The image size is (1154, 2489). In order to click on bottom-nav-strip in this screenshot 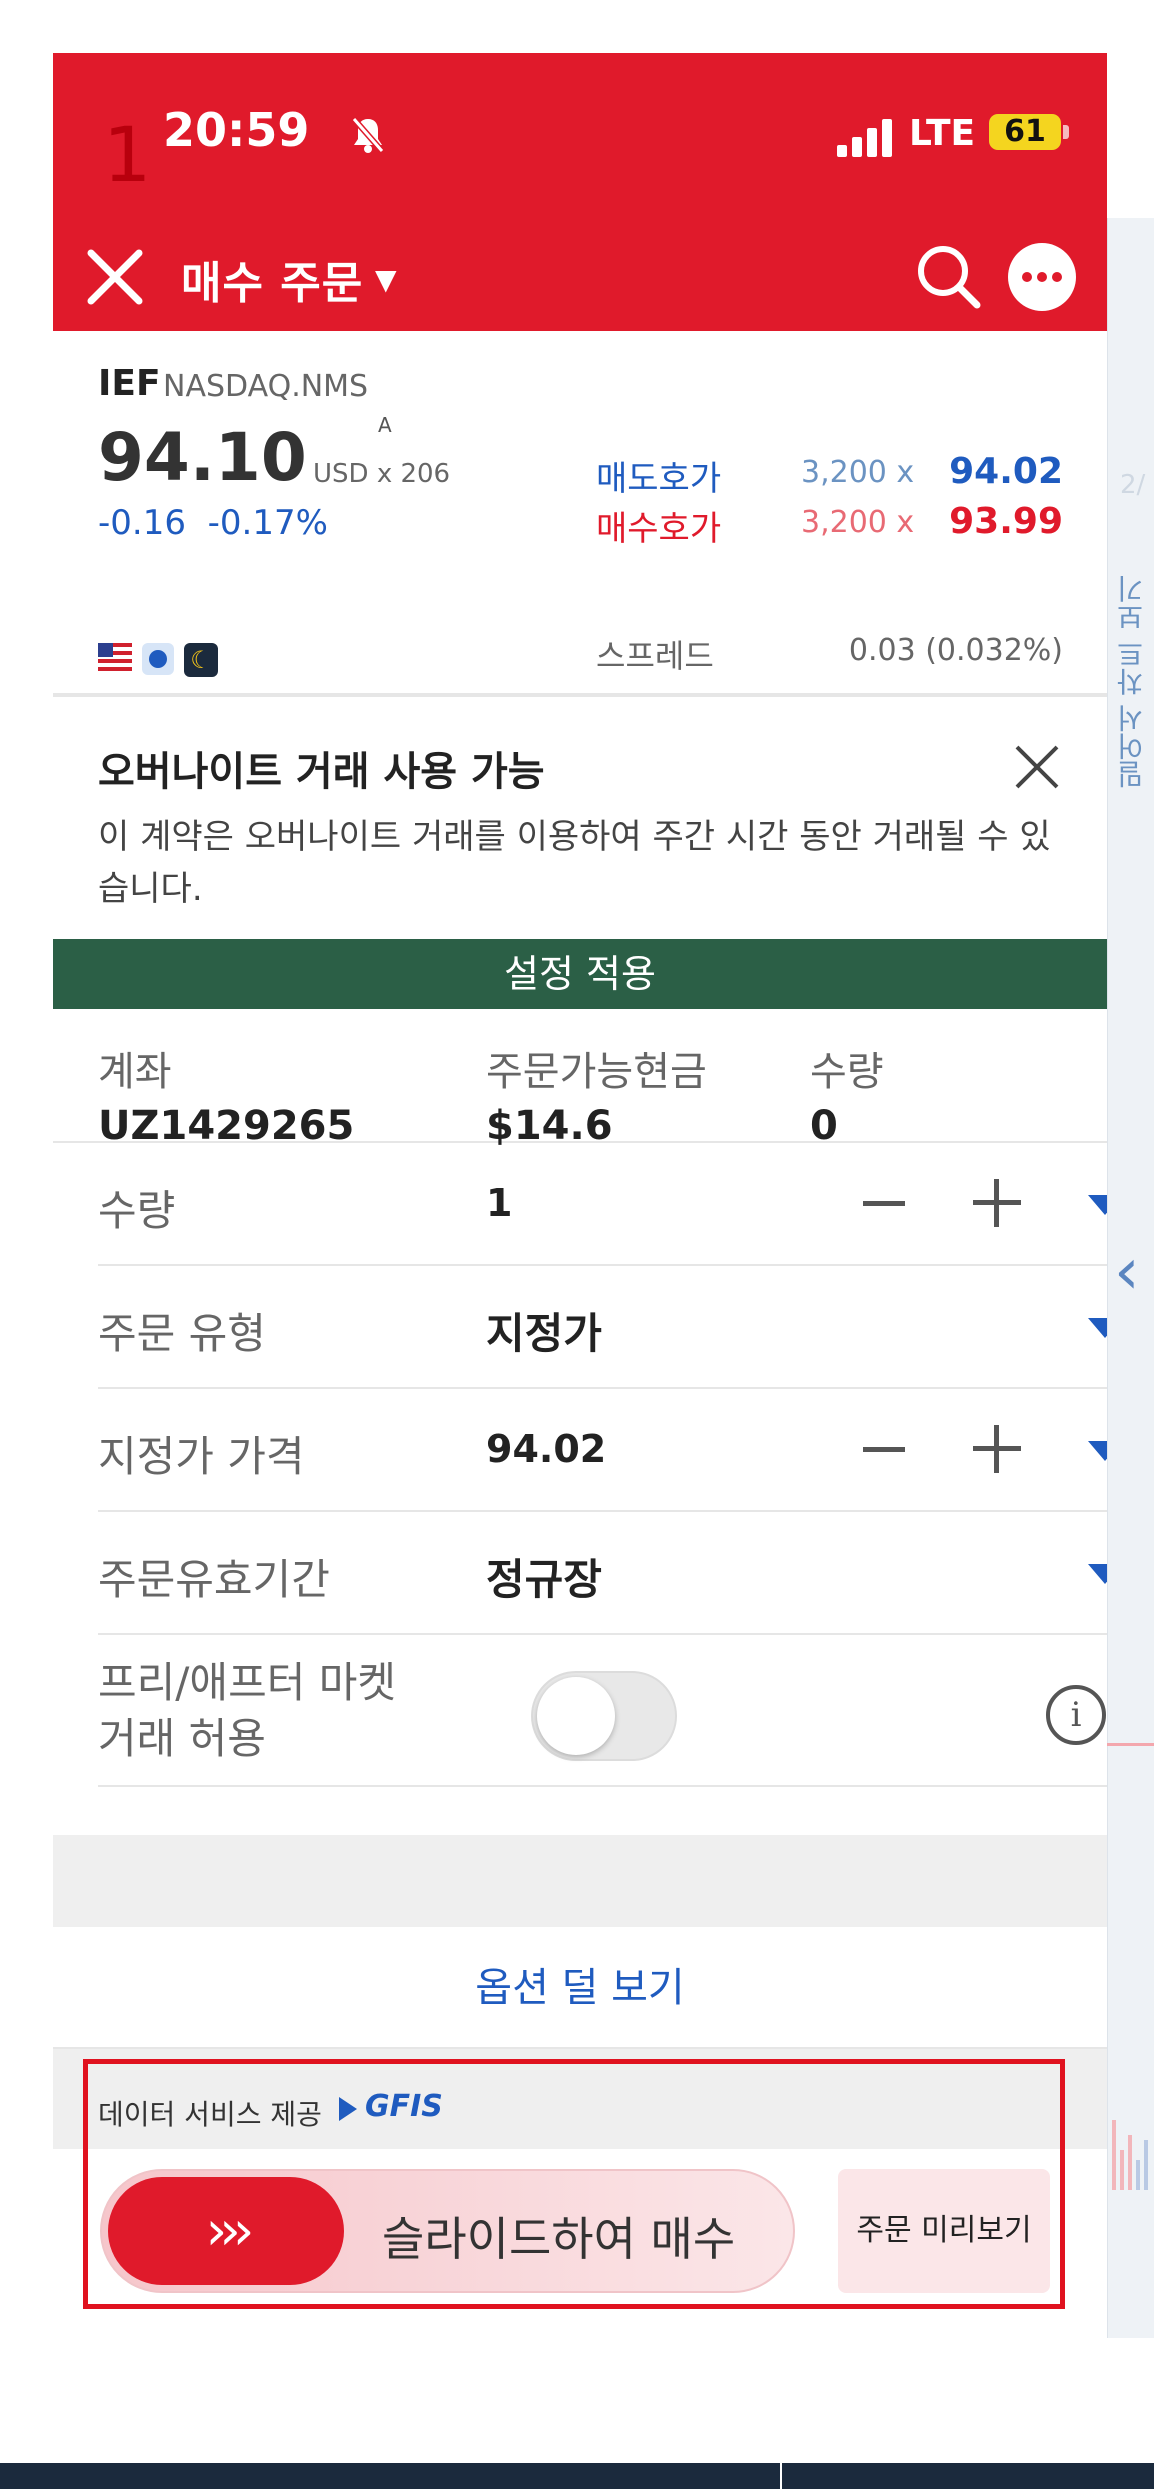, I will do `click(577, 2476)`.